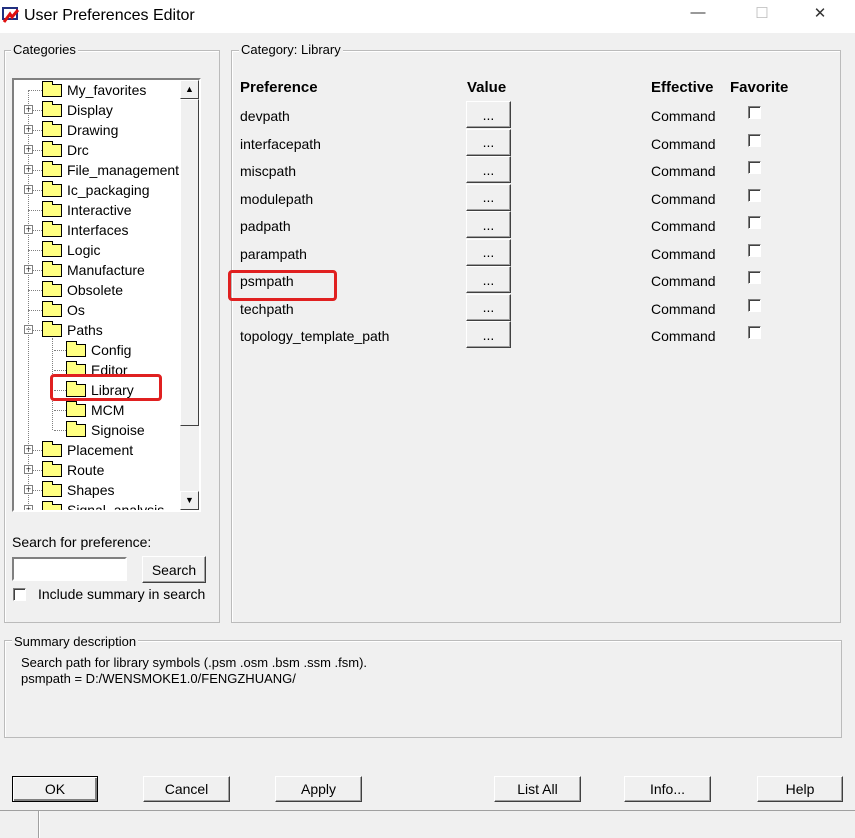  What do you see at coordinates (76, 310) in the screenshot?
I see `tree-item-label: Os` at bounding box center [76, 310].